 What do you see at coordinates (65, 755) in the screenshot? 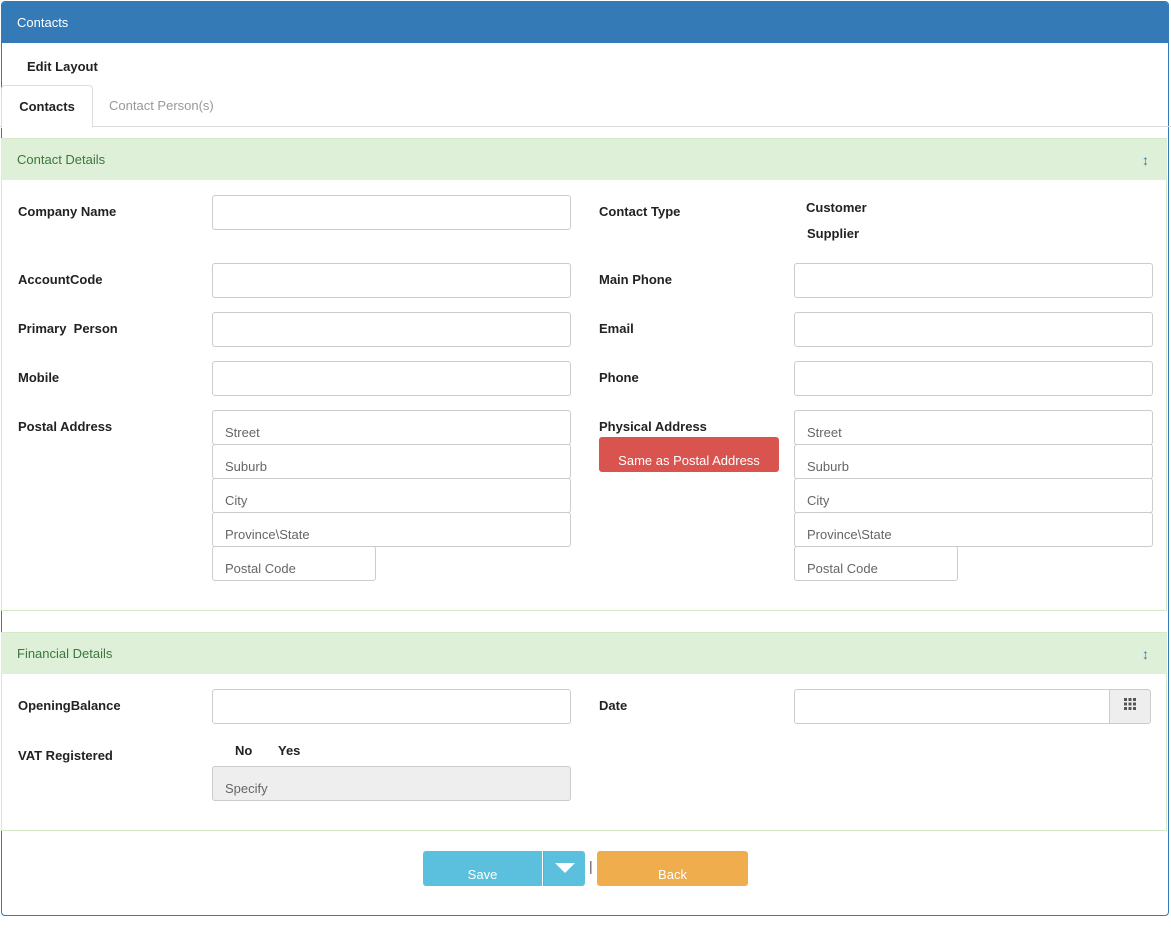
I see `vat-registered-label: VAT Registered` at bounding box center [65, 755].